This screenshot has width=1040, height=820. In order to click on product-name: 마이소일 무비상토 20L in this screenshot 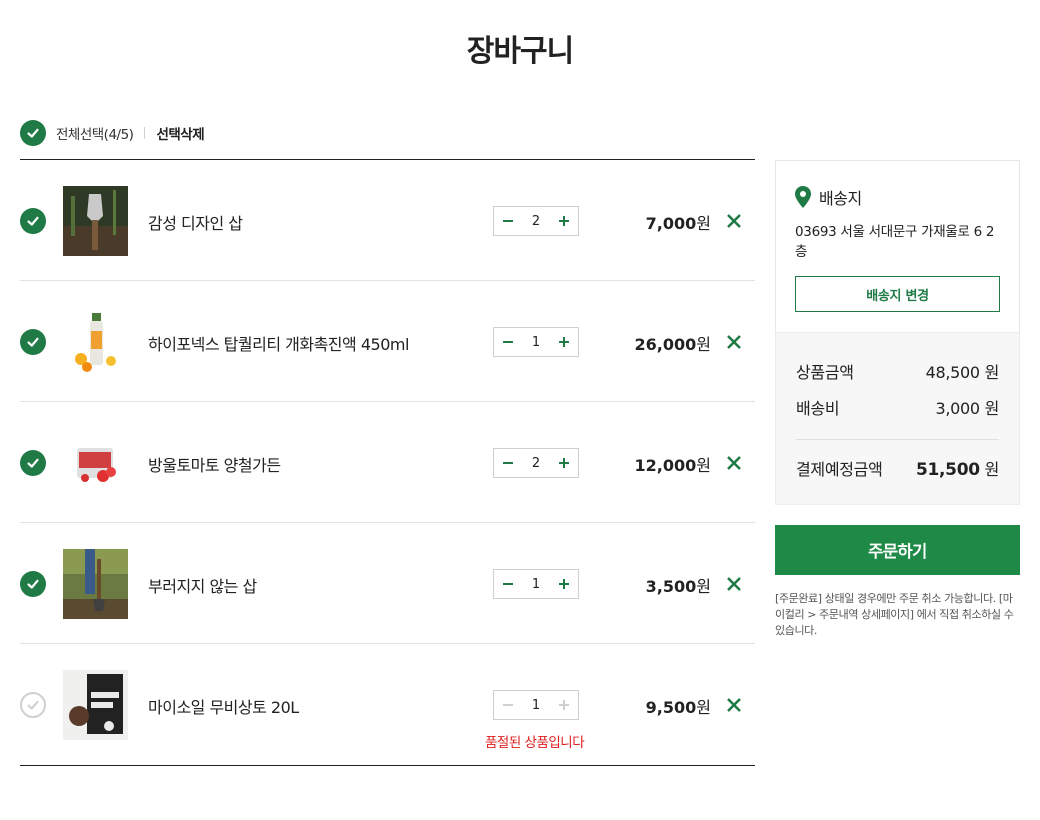, I will do `click(223, 706)`.